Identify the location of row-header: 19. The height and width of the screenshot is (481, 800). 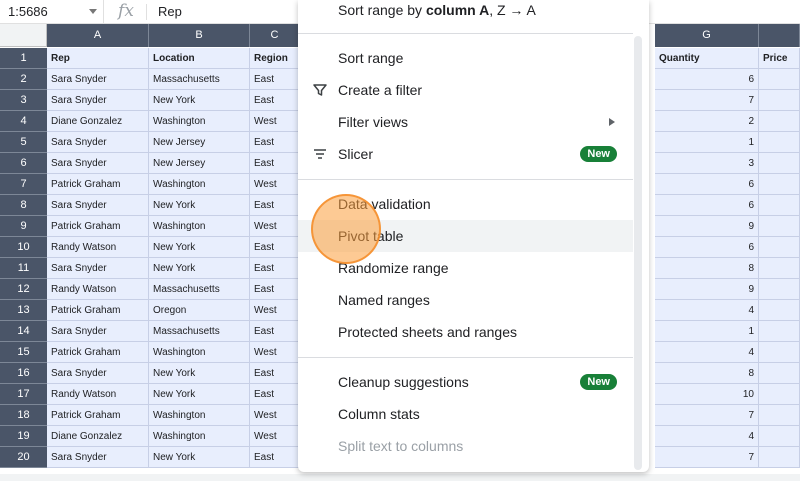
(23, 436).